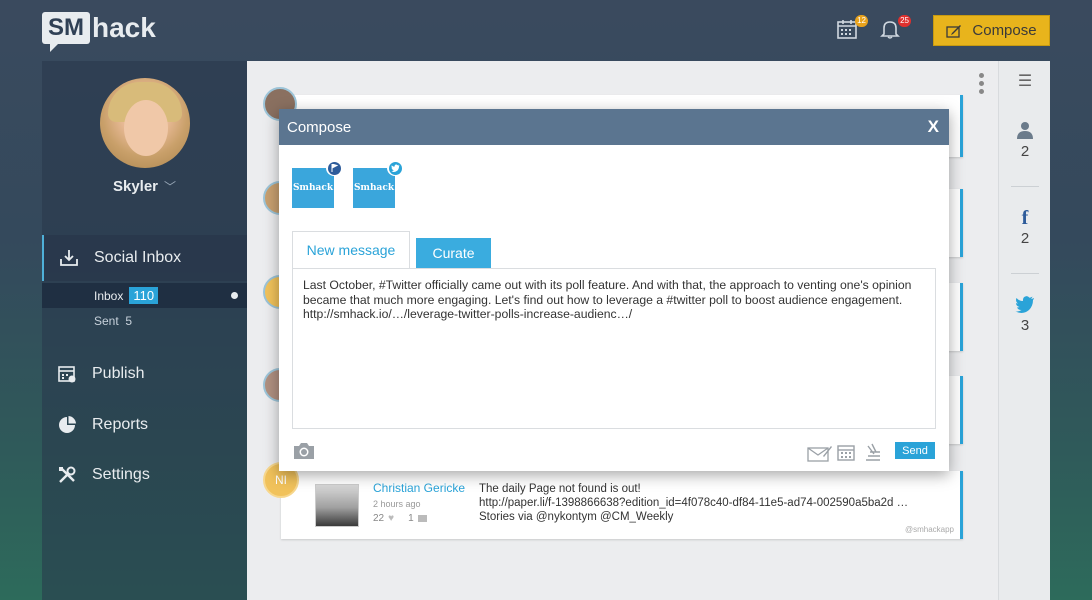 This screenshot has height=600, width=1092. Describe the element at coordinates (67, 425) in the screenshot. I see `pie-chart-icon` at that location.